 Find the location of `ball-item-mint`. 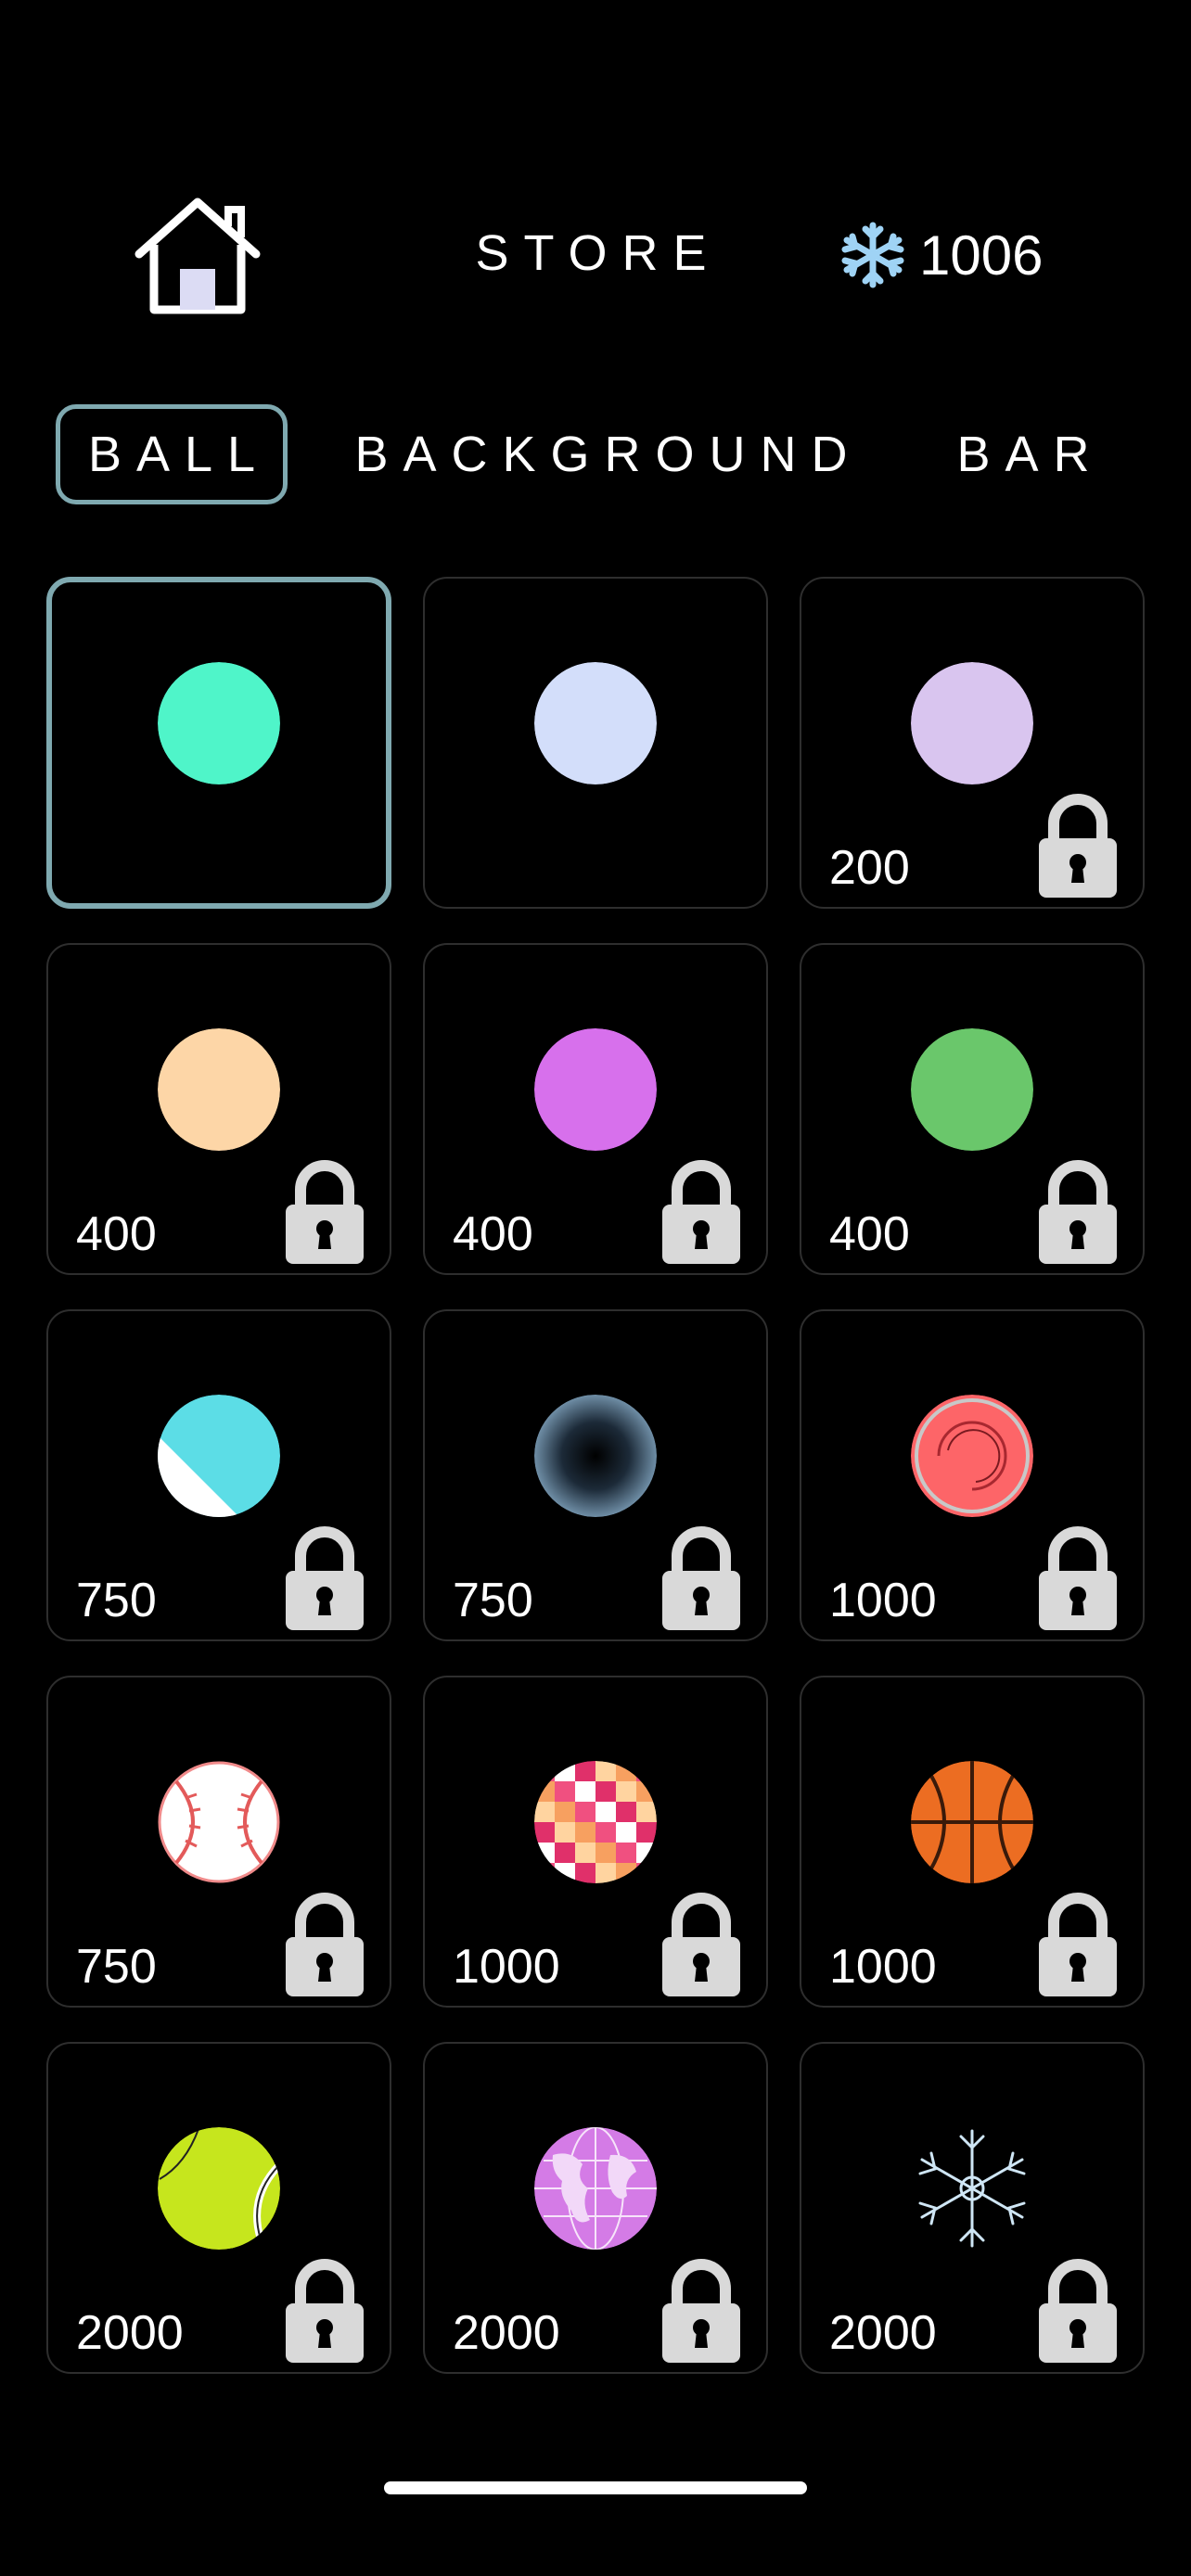

ball-item-mint is located at coordinates (218, 743).